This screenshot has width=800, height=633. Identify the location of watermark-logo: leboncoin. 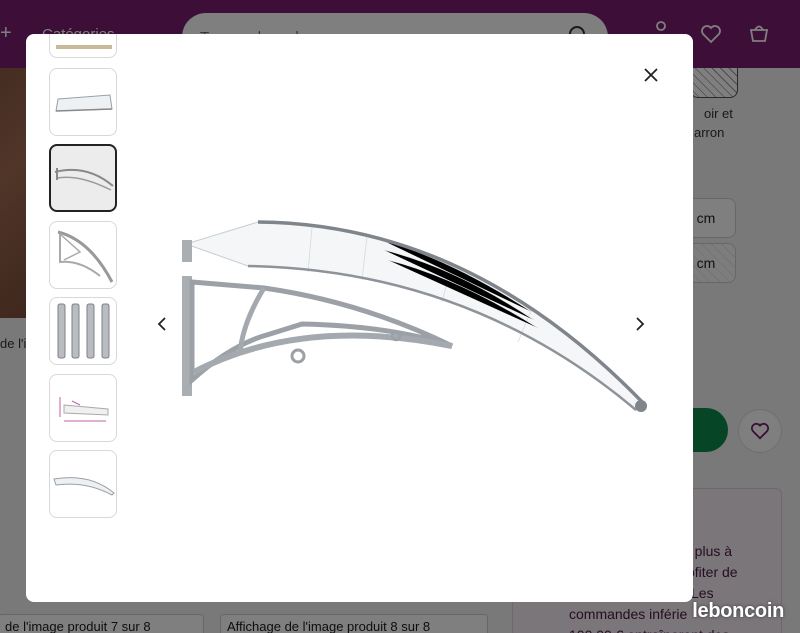
(738, 611).